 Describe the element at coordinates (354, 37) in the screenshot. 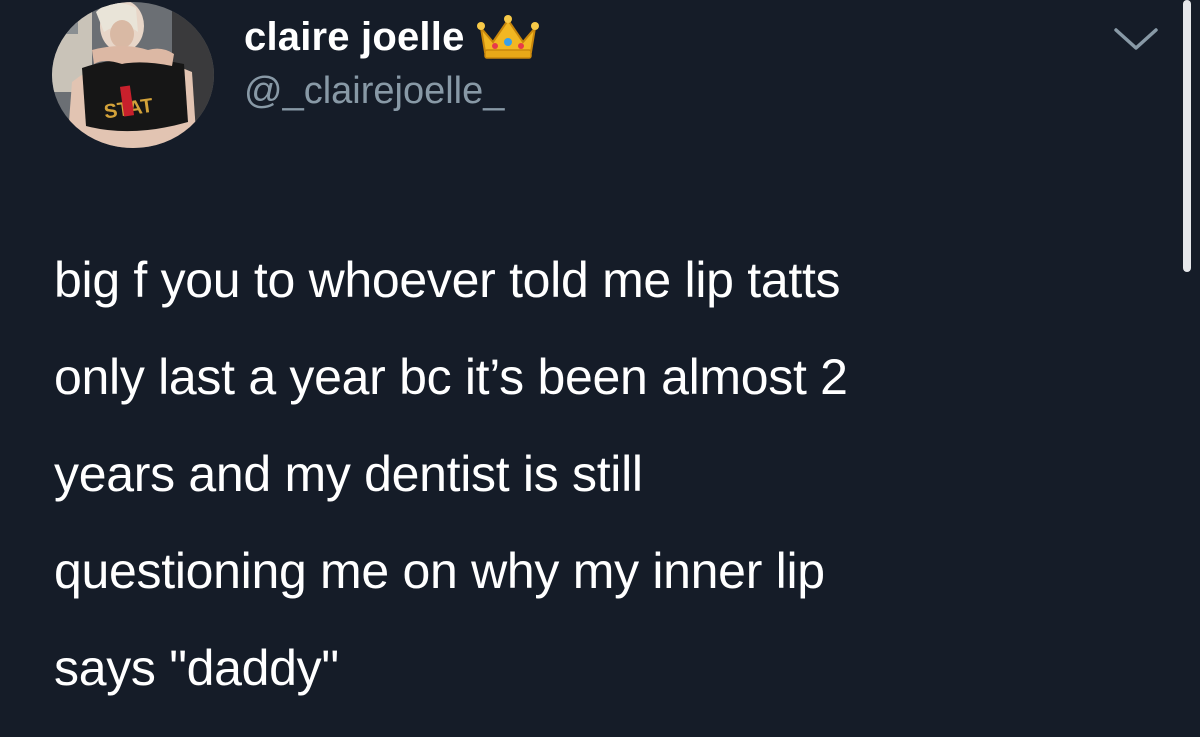

I see `display-name: claire joelle` at that location.